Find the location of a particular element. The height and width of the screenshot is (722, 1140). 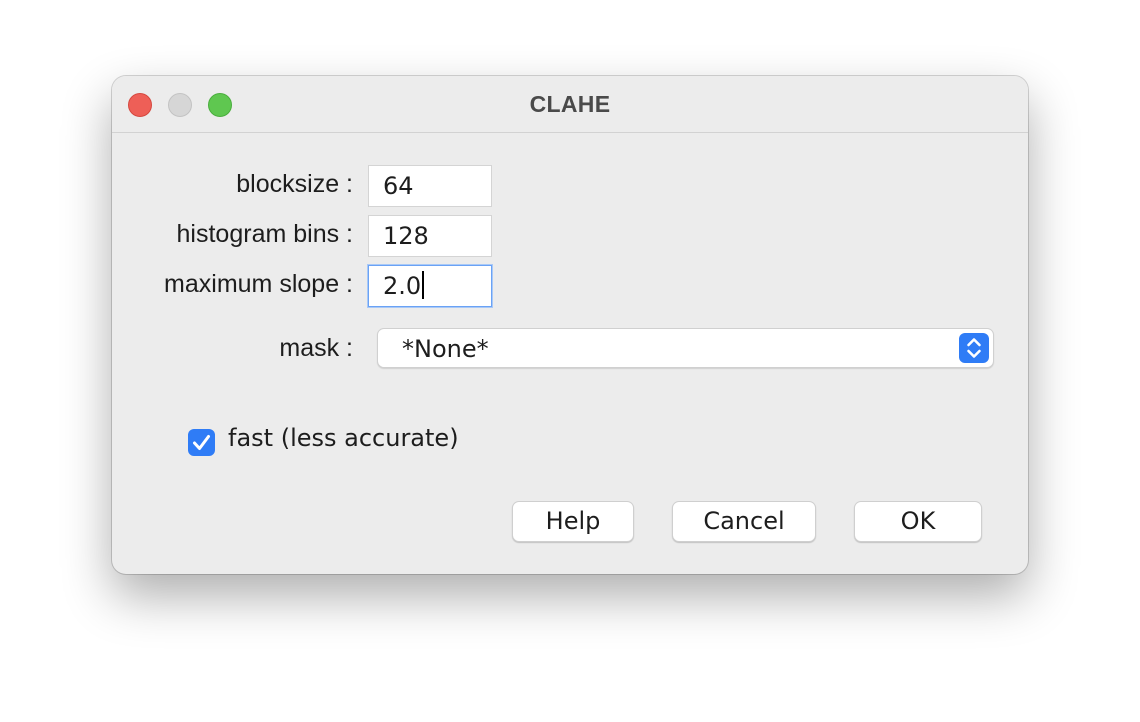

histogram-bins-value: 128 is located at coordinates (406, 236).